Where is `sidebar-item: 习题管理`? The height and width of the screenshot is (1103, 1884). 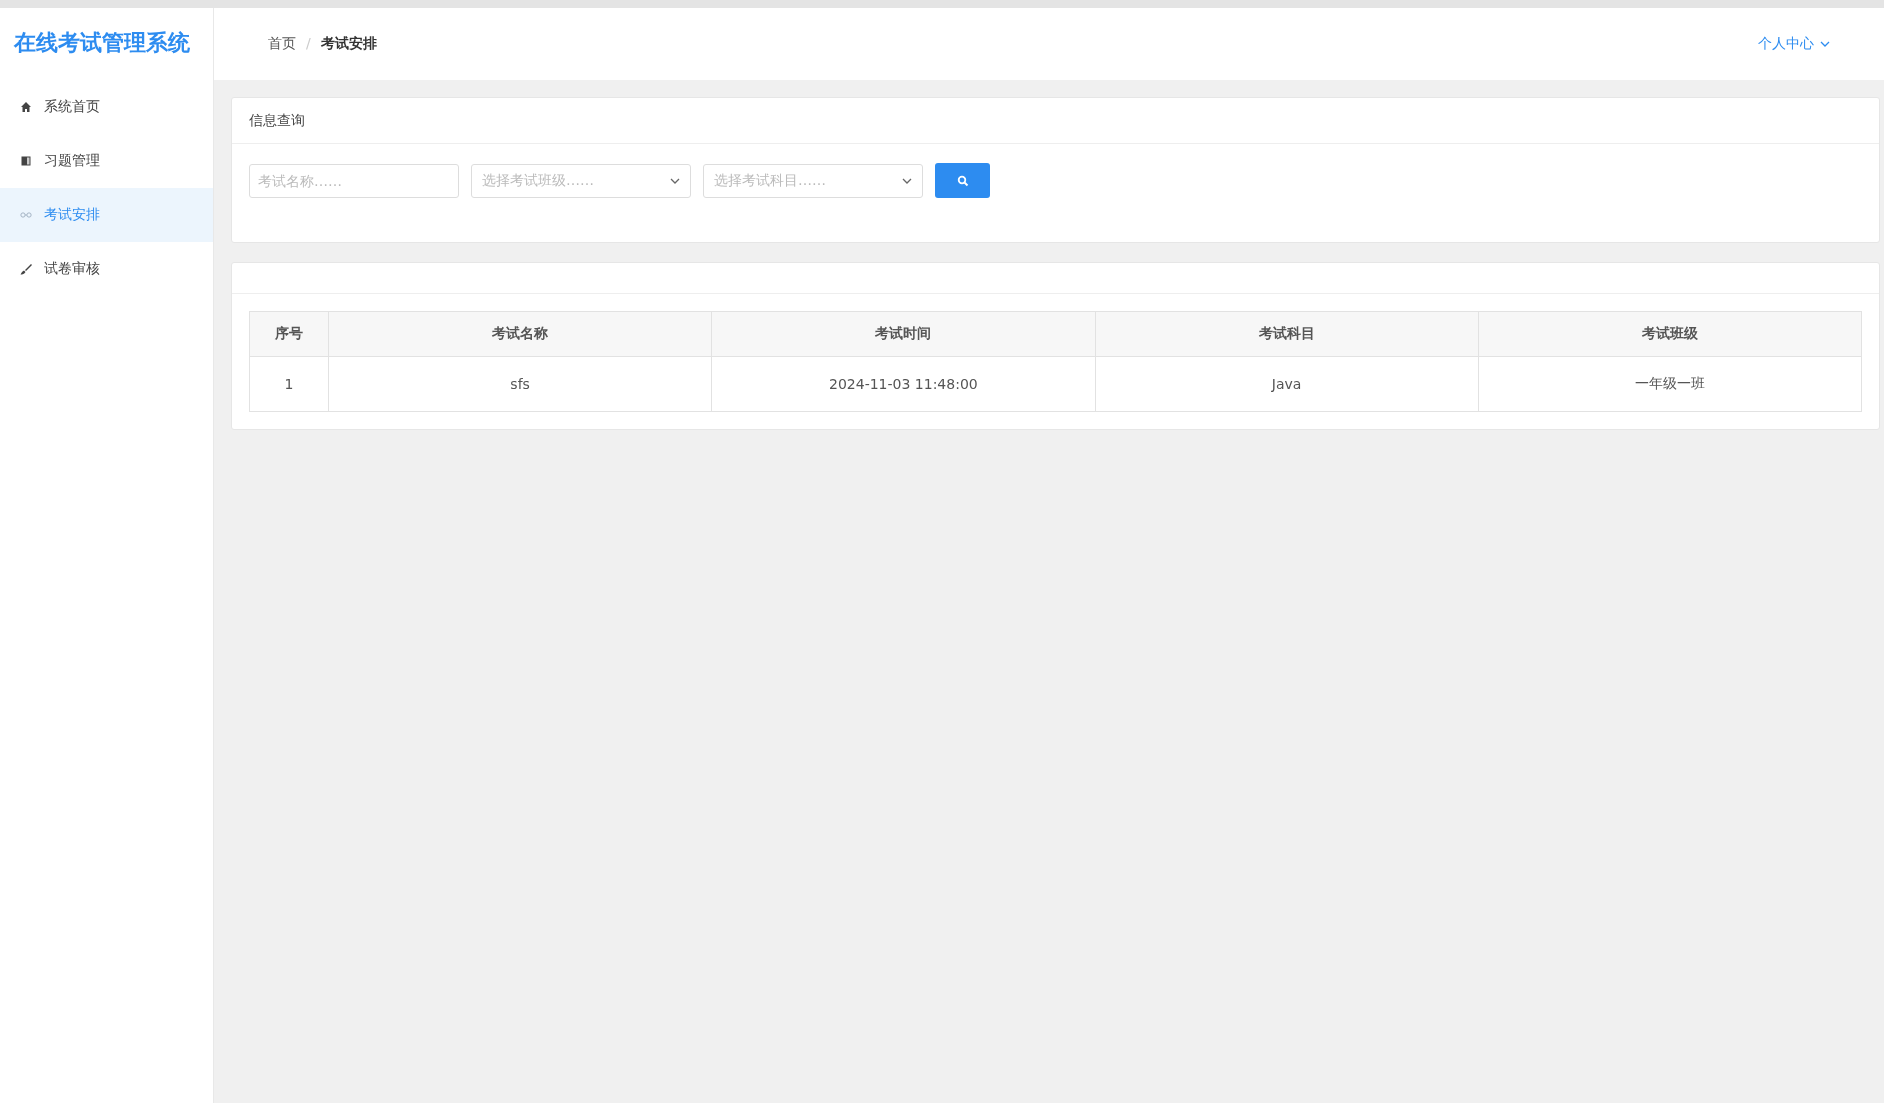
sidebar-item: 习题管理 is located at coordinates (106, 161).